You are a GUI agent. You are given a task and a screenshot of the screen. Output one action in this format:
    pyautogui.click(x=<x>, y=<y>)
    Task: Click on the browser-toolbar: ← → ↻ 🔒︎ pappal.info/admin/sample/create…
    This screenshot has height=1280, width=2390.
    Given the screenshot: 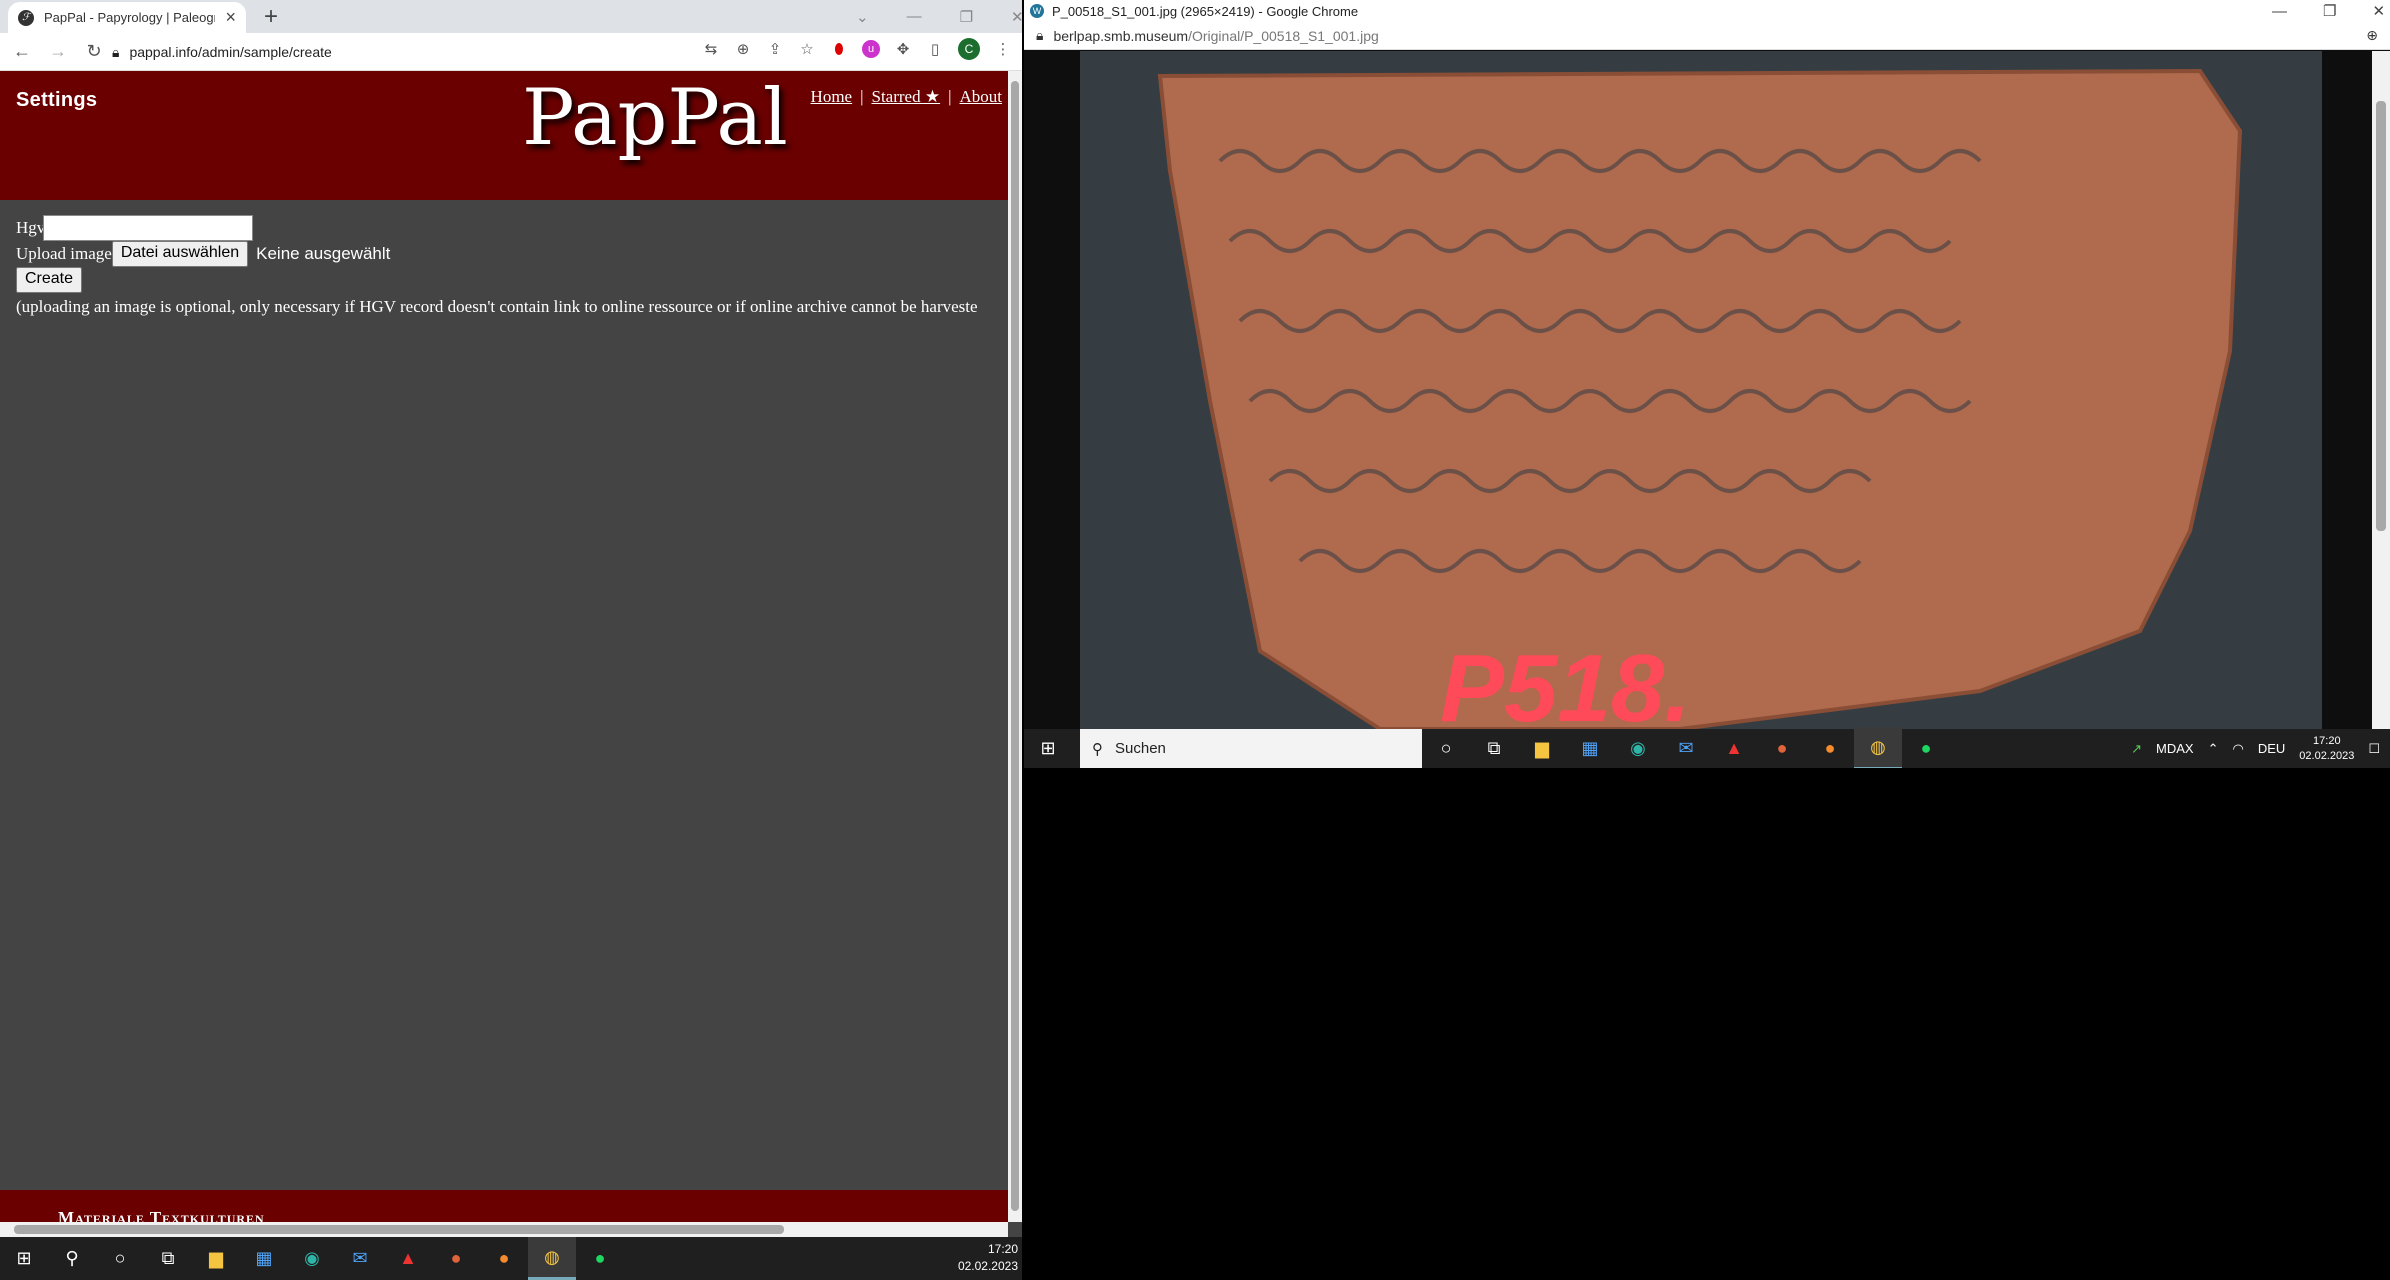 What is the action you would take?
    pyautogui.click(x=511, y=52)
    